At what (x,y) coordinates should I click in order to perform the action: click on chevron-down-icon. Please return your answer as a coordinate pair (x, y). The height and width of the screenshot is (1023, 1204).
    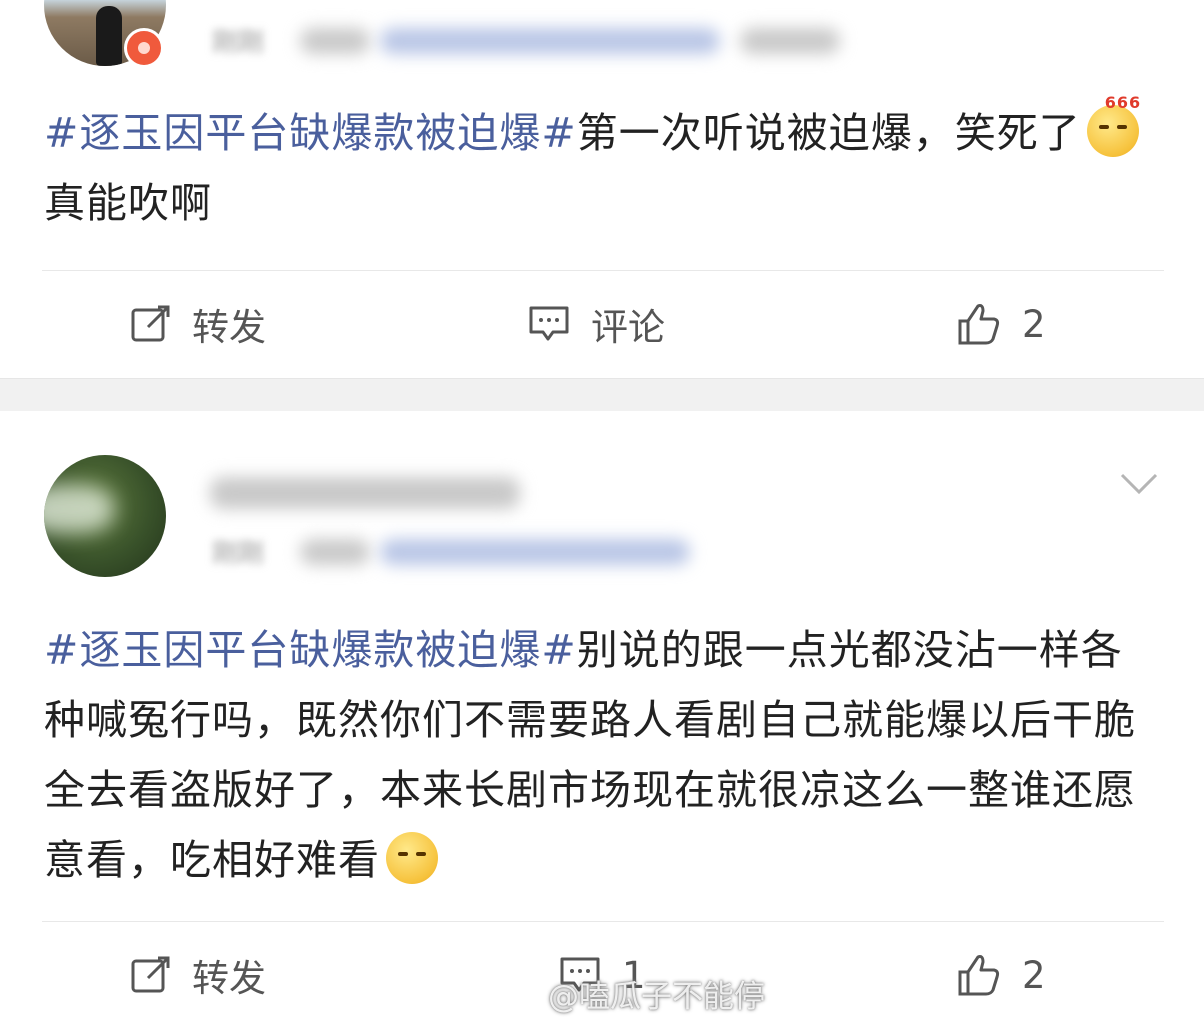
    Looking at the image, I should click on (1139, 484).